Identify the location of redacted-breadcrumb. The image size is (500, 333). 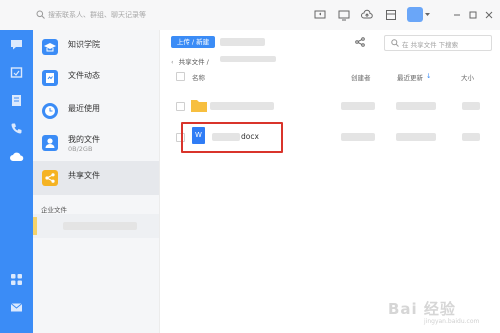
(248, 59).